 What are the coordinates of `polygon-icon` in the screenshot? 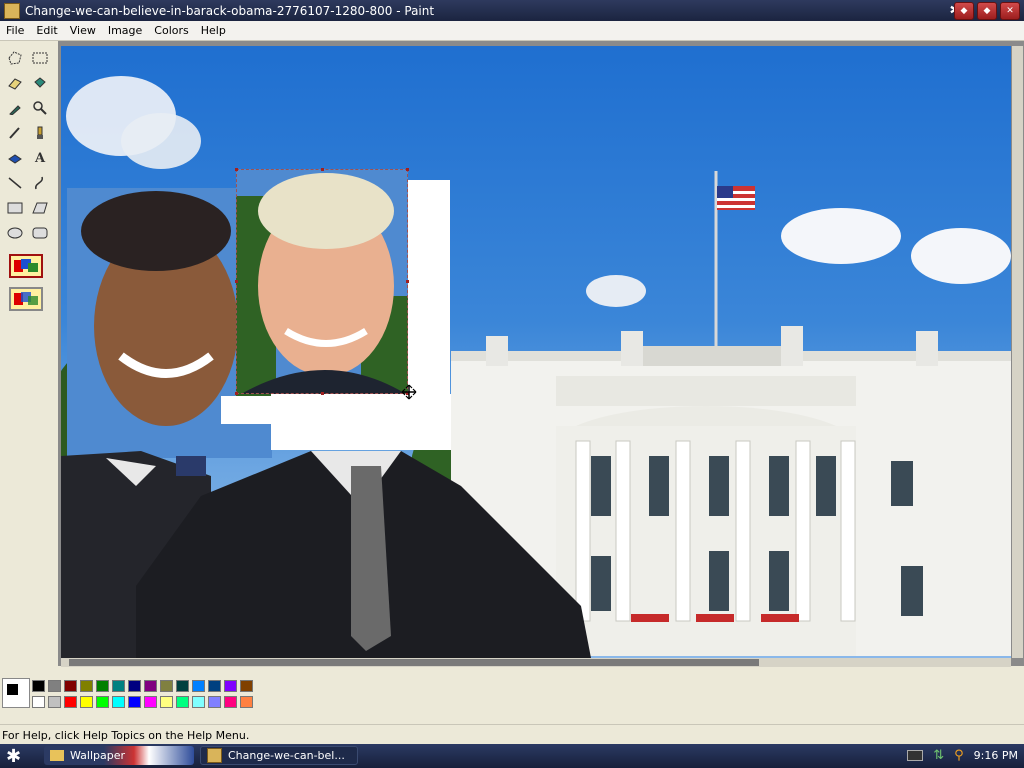 It's located at (40, 208).